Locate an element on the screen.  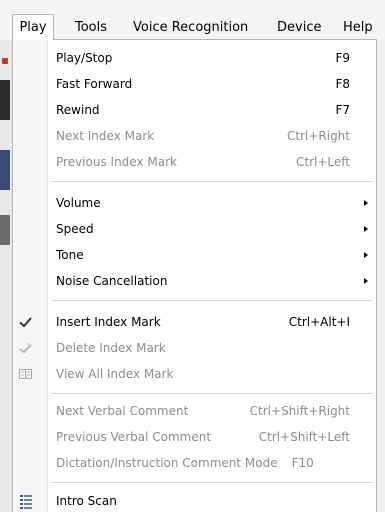
menu-item-label: Next Verbal Comment is located at coordinates (122, 411).